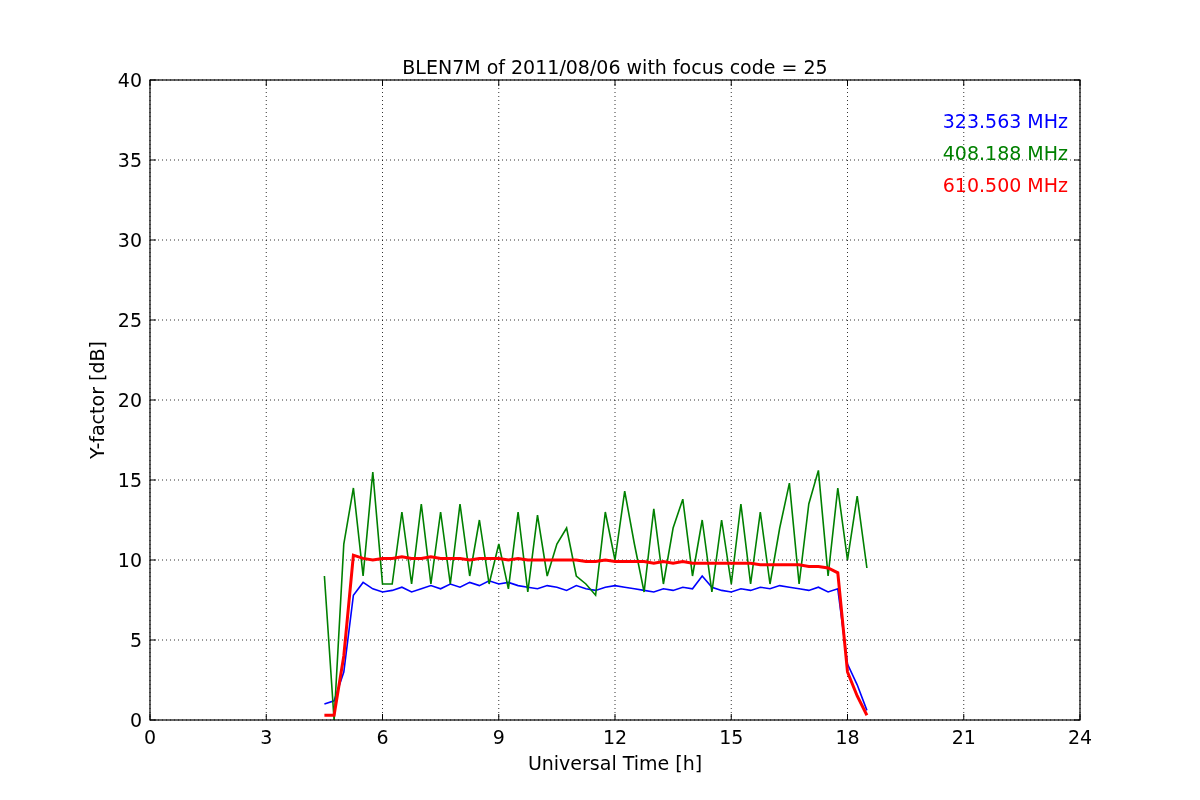  What do you see at coordinates (129, 400) in the screenshot?
I see `tick-label: 20` at bounding box center [129, 400].